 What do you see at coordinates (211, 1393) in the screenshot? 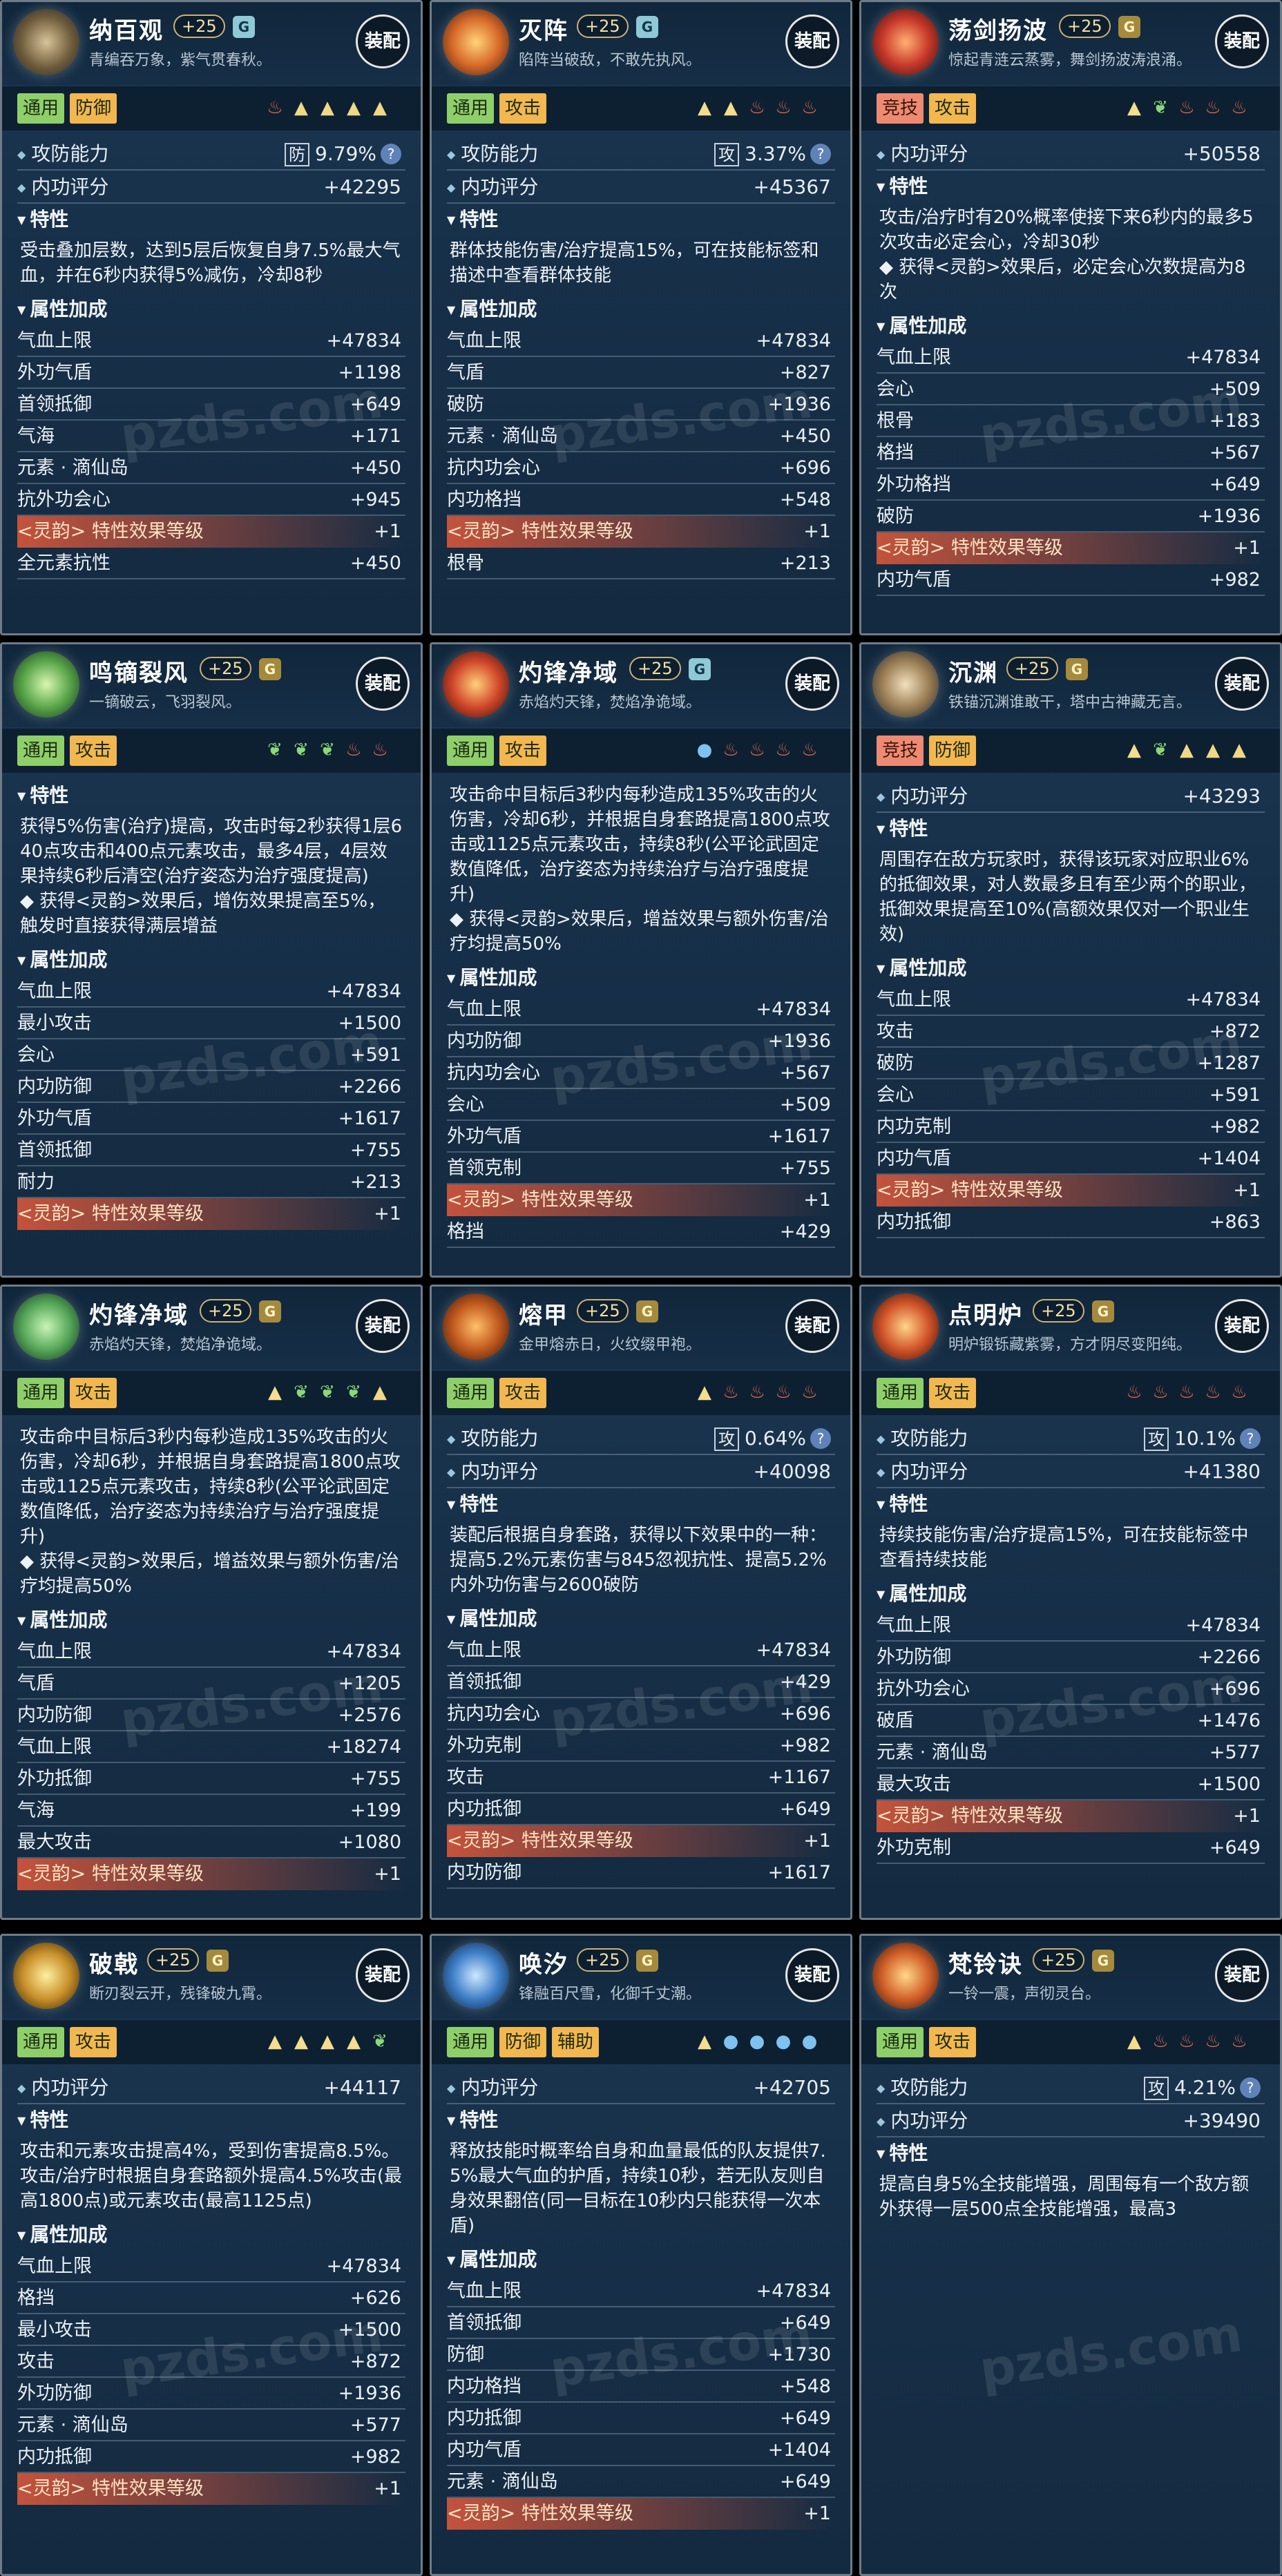
I see `tag-row: 通用 攻击 ▲ ❦ ❦ ❦ ▲` at bounding box center [211, 1393].